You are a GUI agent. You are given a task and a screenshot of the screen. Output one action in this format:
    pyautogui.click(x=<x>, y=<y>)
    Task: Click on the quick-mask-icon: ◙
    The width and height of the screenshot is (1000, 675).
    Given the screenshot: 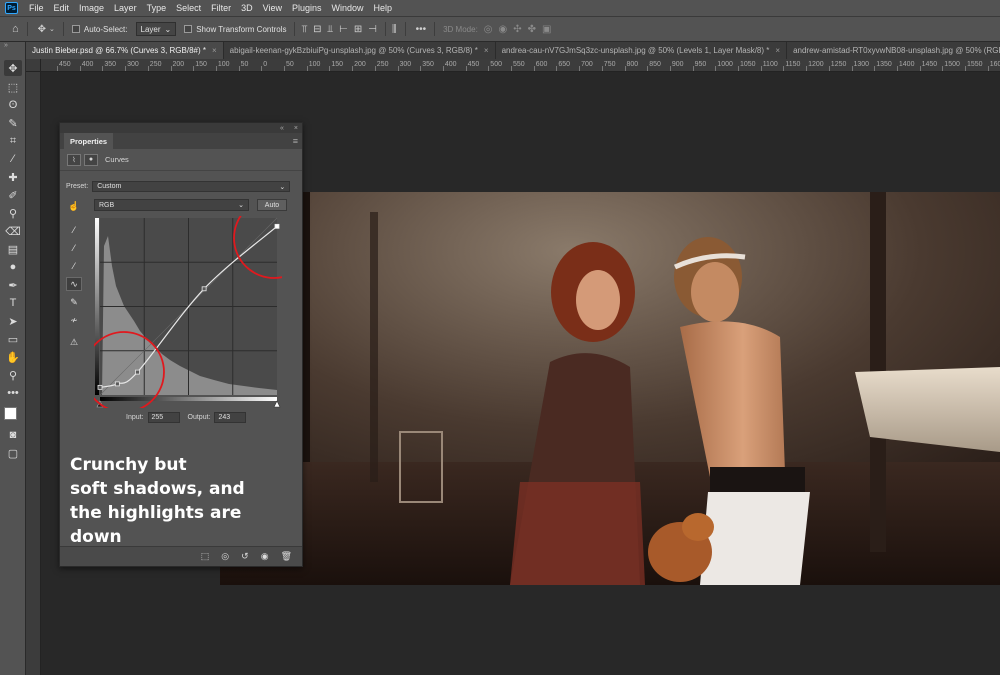 What is the action you would take?
    pyautogui.click(x=13, y=435)
    